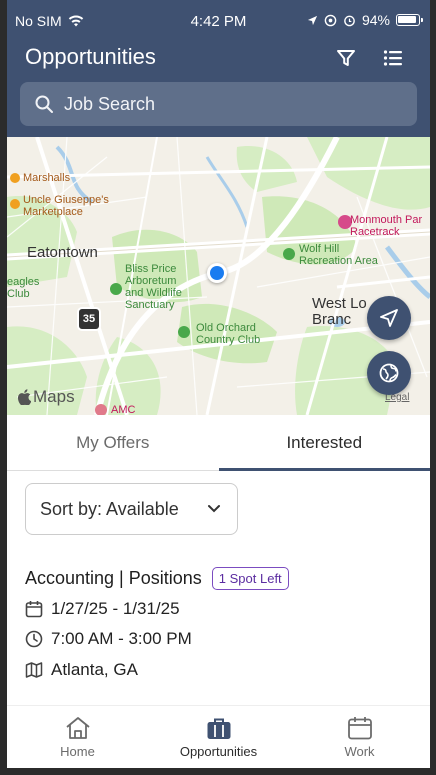  What do you see at coordinates (90, 56) in the screenshot?
I see `page-title: Opportunities` at bounding box center [90, 56].